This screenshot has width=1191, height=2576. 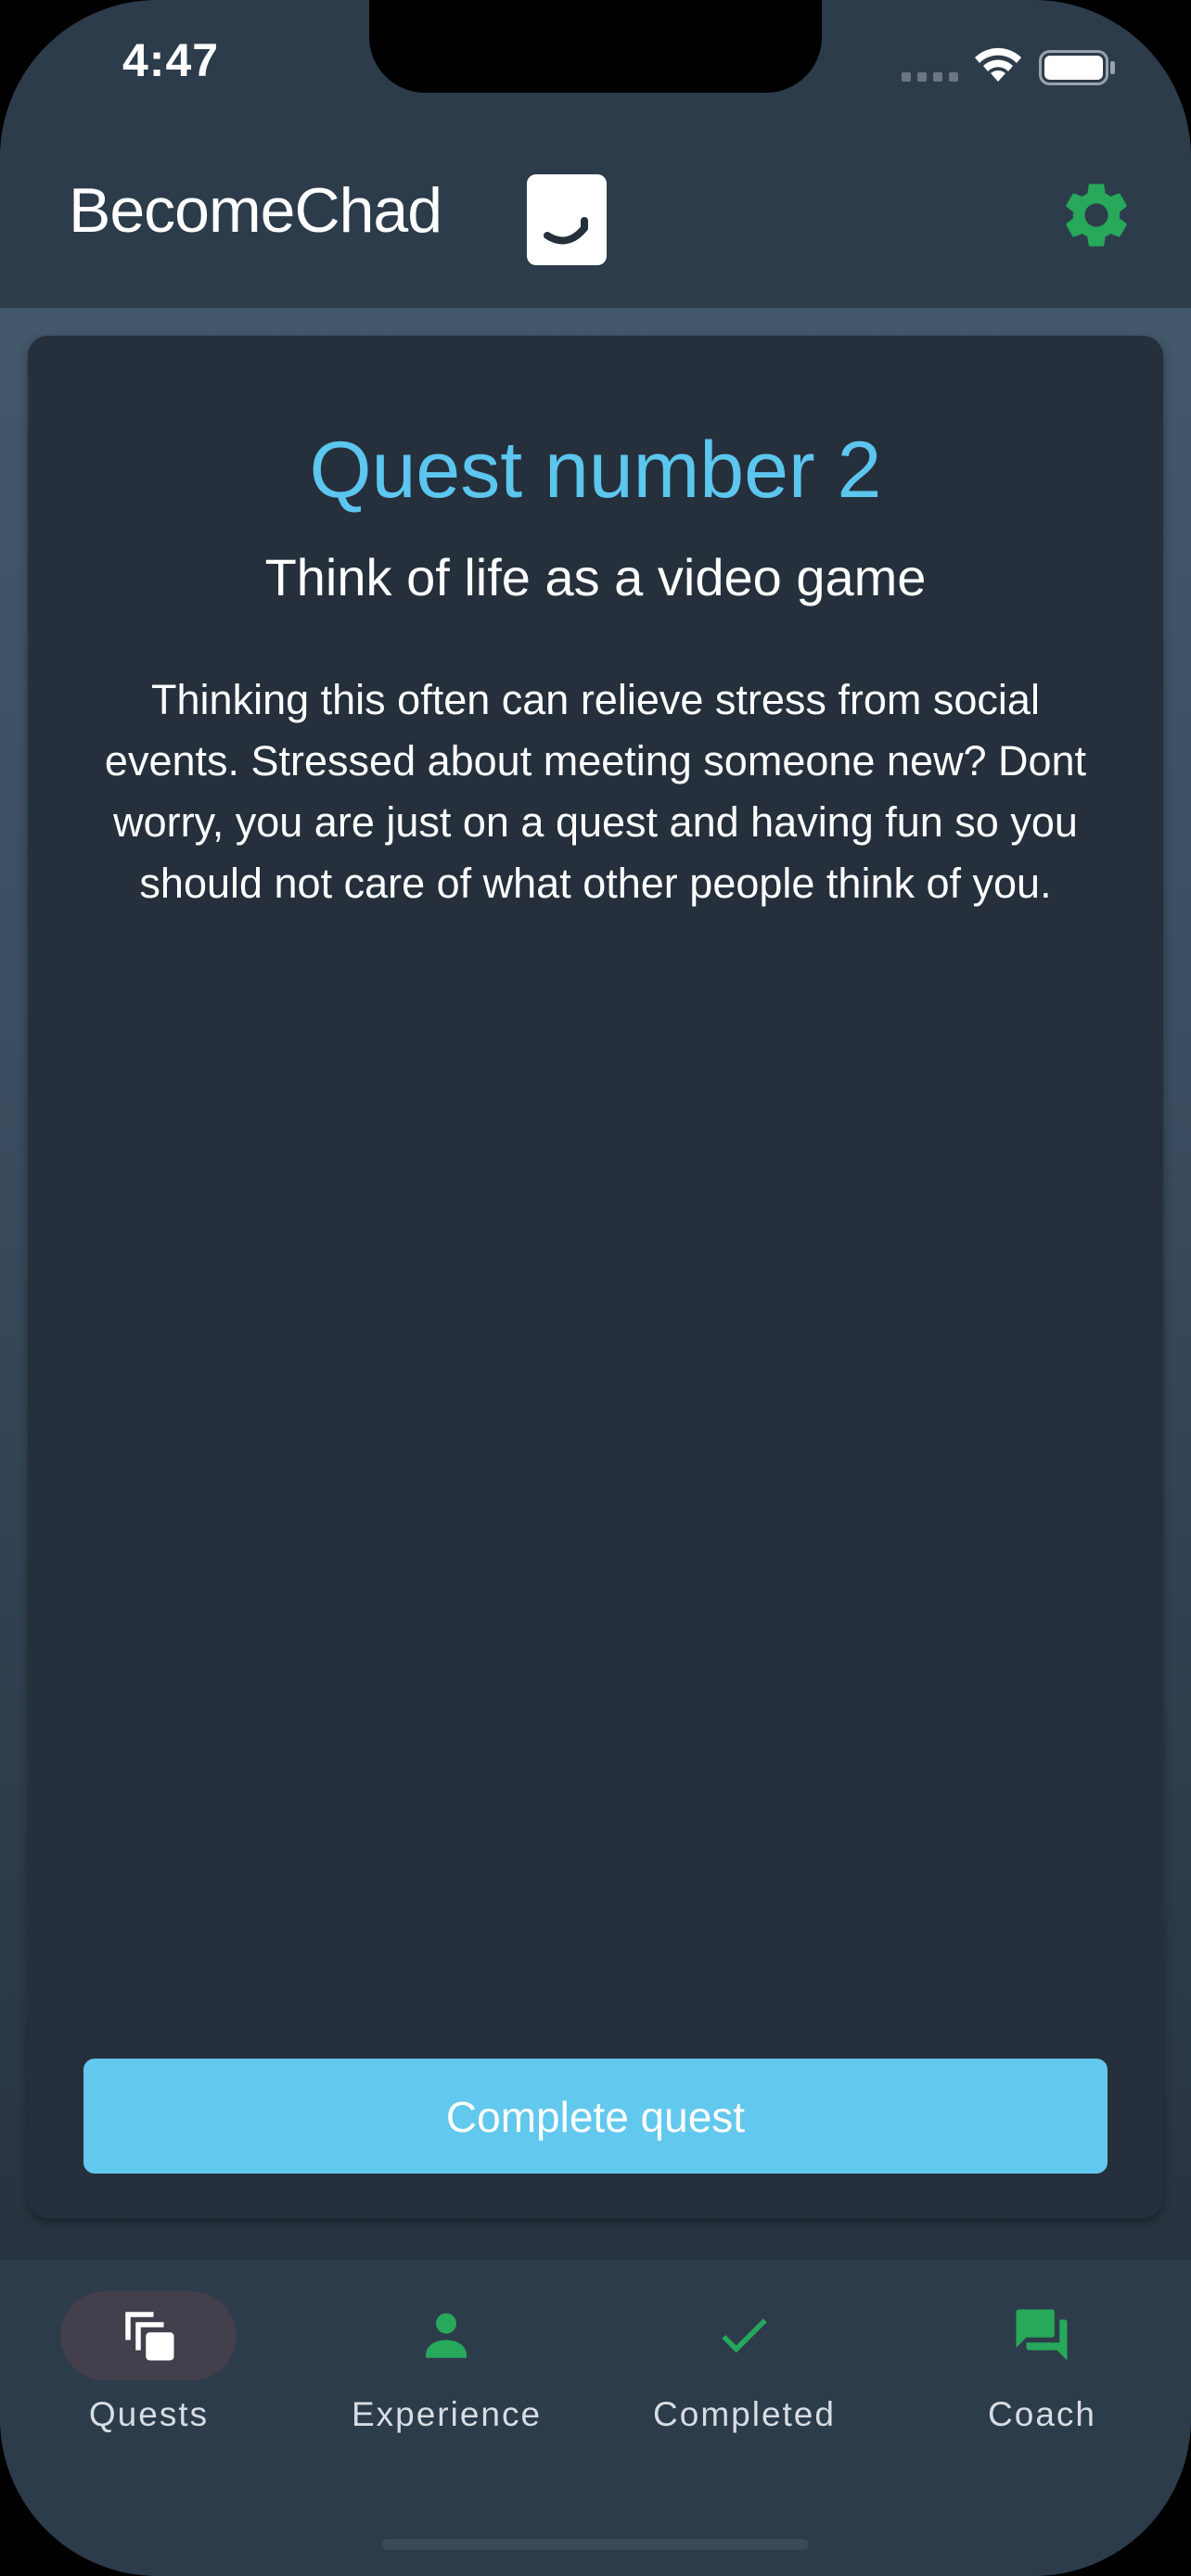 What do you see at coordinates (255, 211) in the screenshot?
I see `brand-name: BecomeChad` at bounding box center [255, 211].